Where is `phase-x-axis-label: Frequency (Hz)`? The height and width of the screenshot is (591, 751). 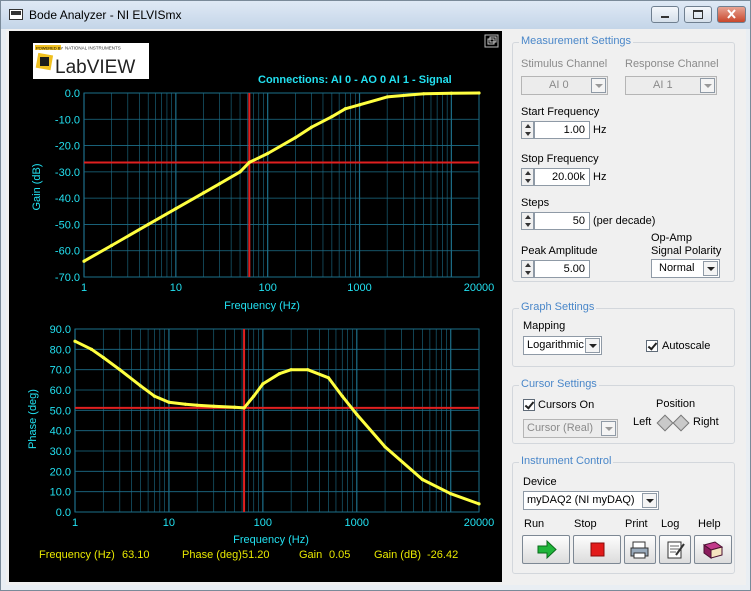
phase-x-axis-label: Frequency (Hz) is located at coordinates (271, 540).